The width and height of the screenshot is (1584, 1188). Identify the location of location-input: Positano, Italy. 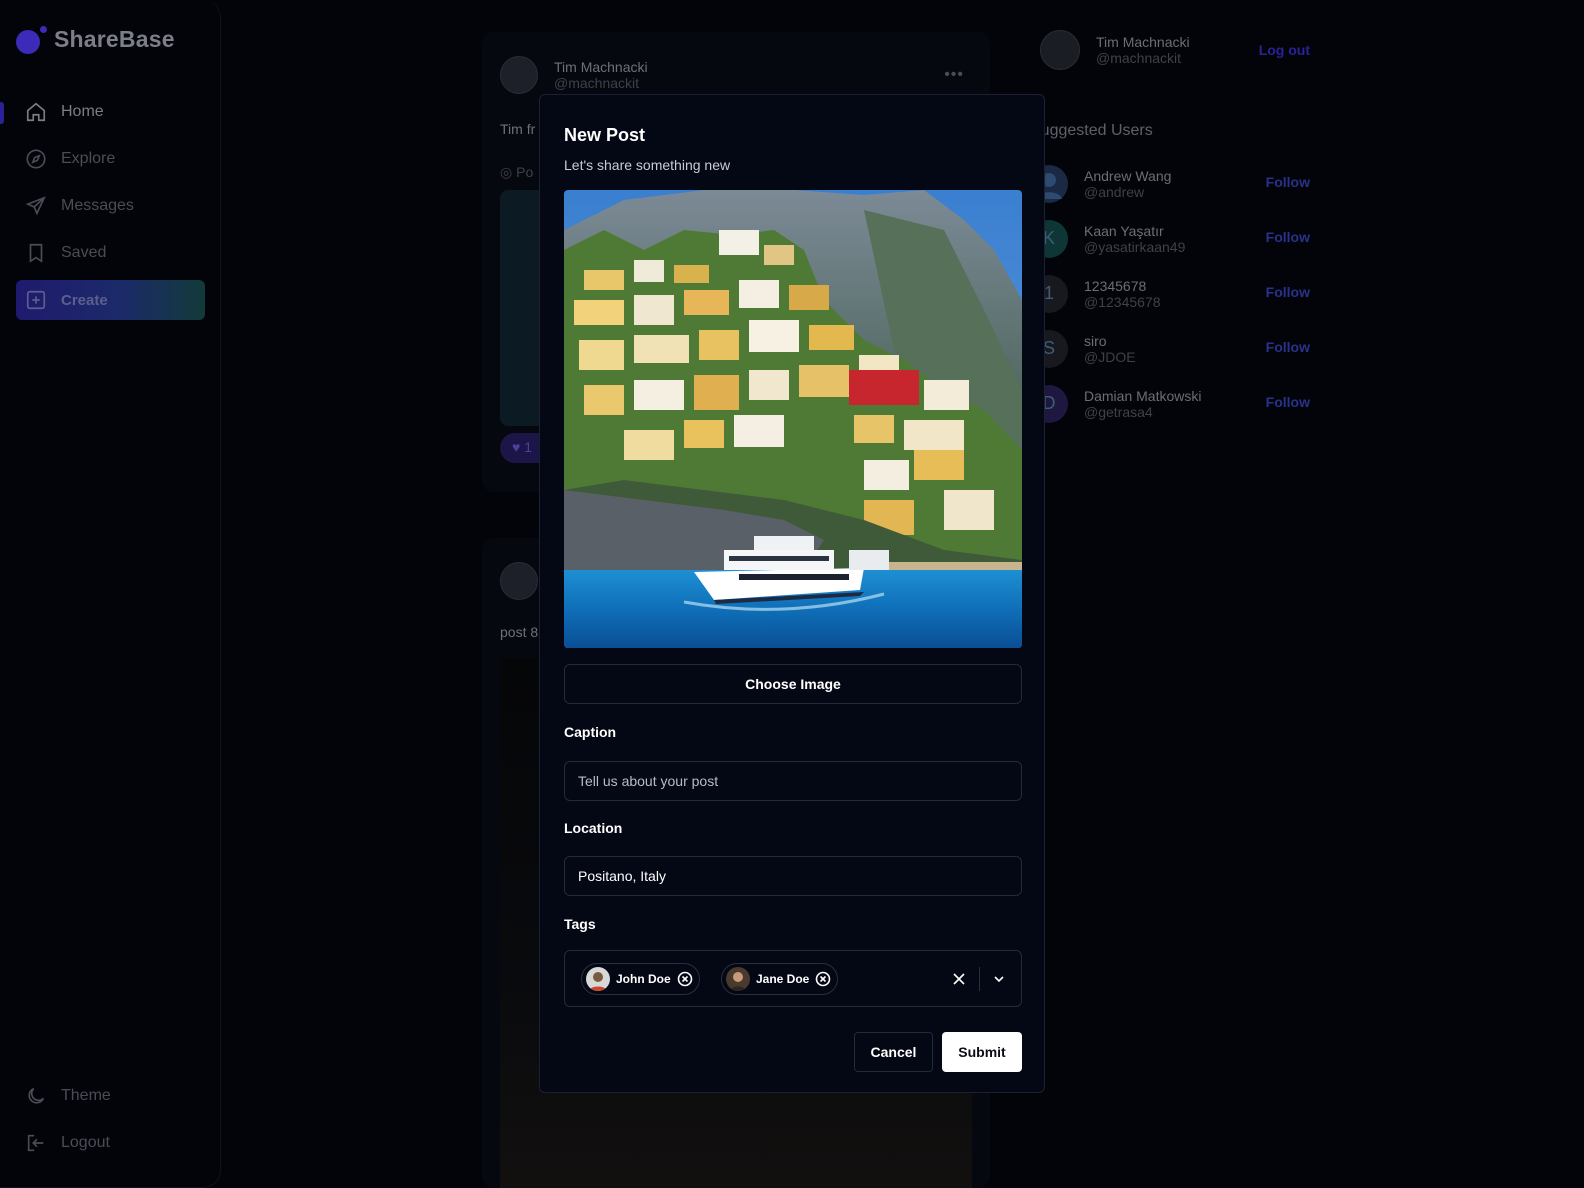
(793, 876).